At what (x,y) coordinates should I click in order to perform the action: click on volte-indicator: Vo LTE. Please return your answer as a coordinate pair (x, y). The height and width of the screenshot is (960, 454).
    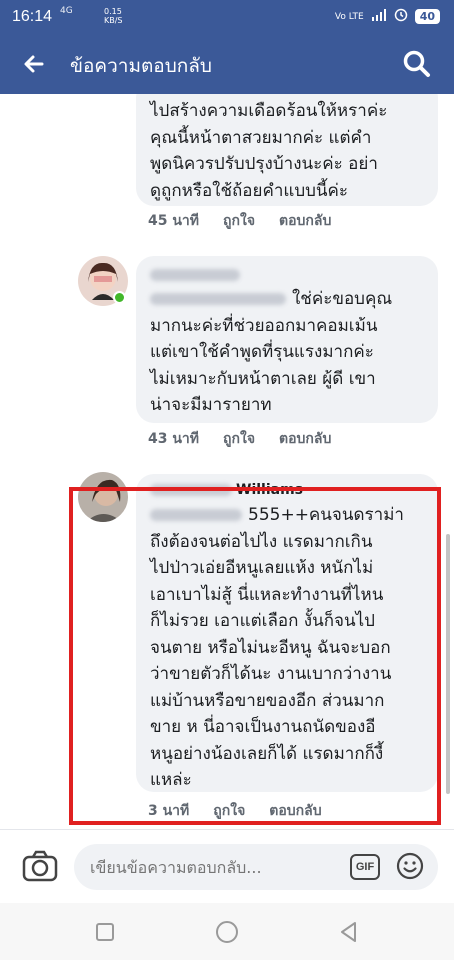
    Looking at the image, I should click on (349, 16).